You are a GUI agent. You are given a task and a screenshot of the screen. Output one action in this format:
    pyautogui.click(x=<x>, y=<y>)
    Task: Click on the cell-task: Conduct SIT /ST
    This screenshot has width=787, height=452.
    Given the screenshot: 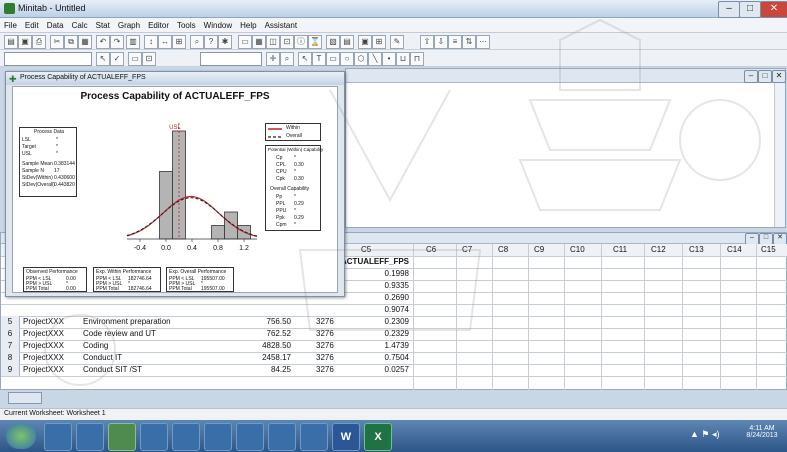 What is the action you would take?
    pyautogui.click(x=158, y=370)
    